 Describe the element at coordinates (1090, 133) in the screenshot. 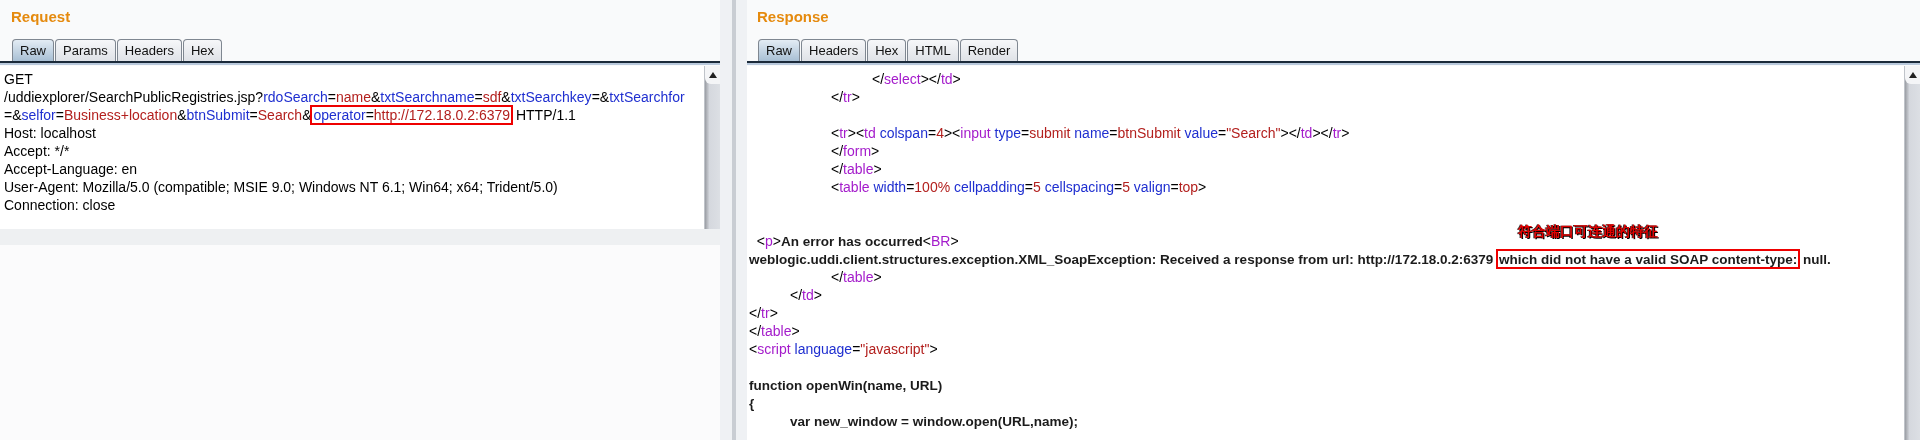

I see `code-line: <tr><td colspan=4><input type=submit name=btnSubmit value="Search"></td></tr>` at that location.